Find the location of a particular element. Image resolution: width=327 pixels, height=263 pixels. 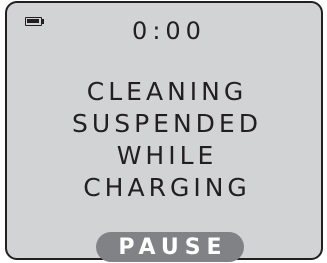

message-line-4: CHARGING is located at coordinates (167, 187).